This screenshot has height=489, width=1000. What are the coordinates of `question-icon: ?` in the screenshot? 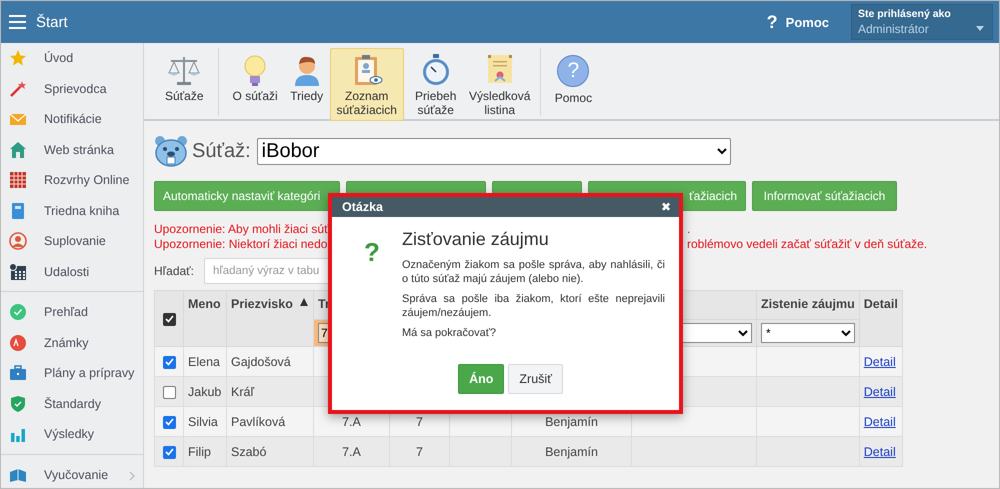 It's located at (372, 291).